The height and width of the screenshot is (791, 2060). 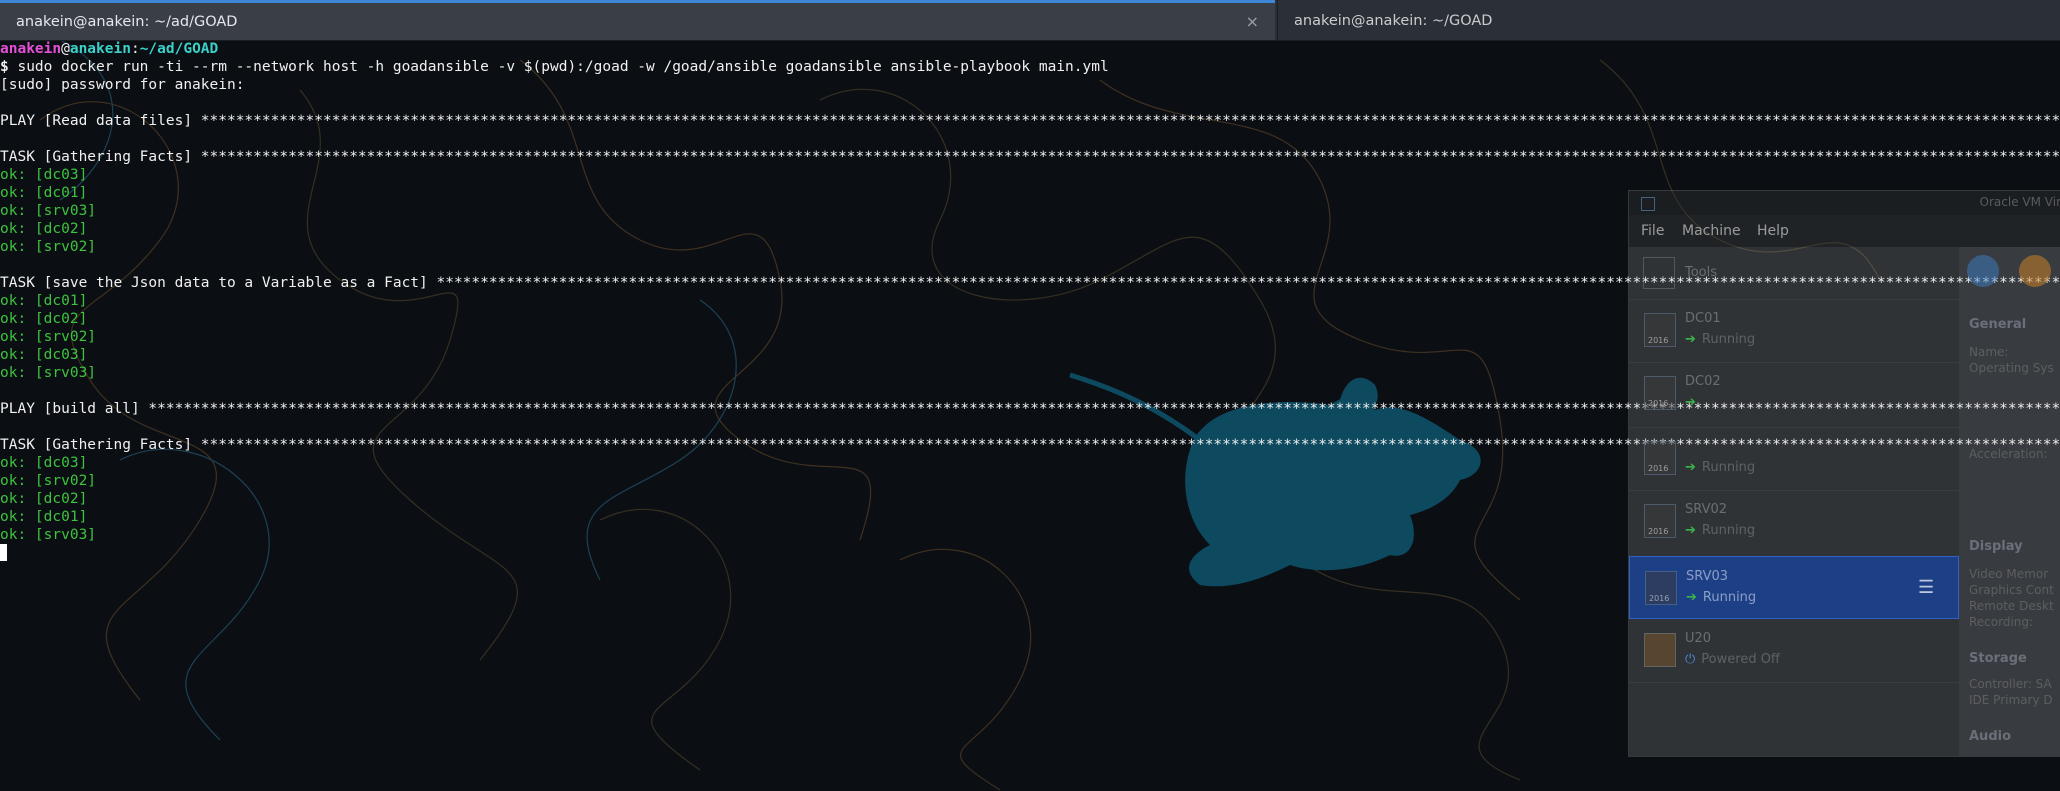 I want to click on tab-goad-ad: anakein@anakein: ~/ad/GOAD ×, so click(x=637, y=20).